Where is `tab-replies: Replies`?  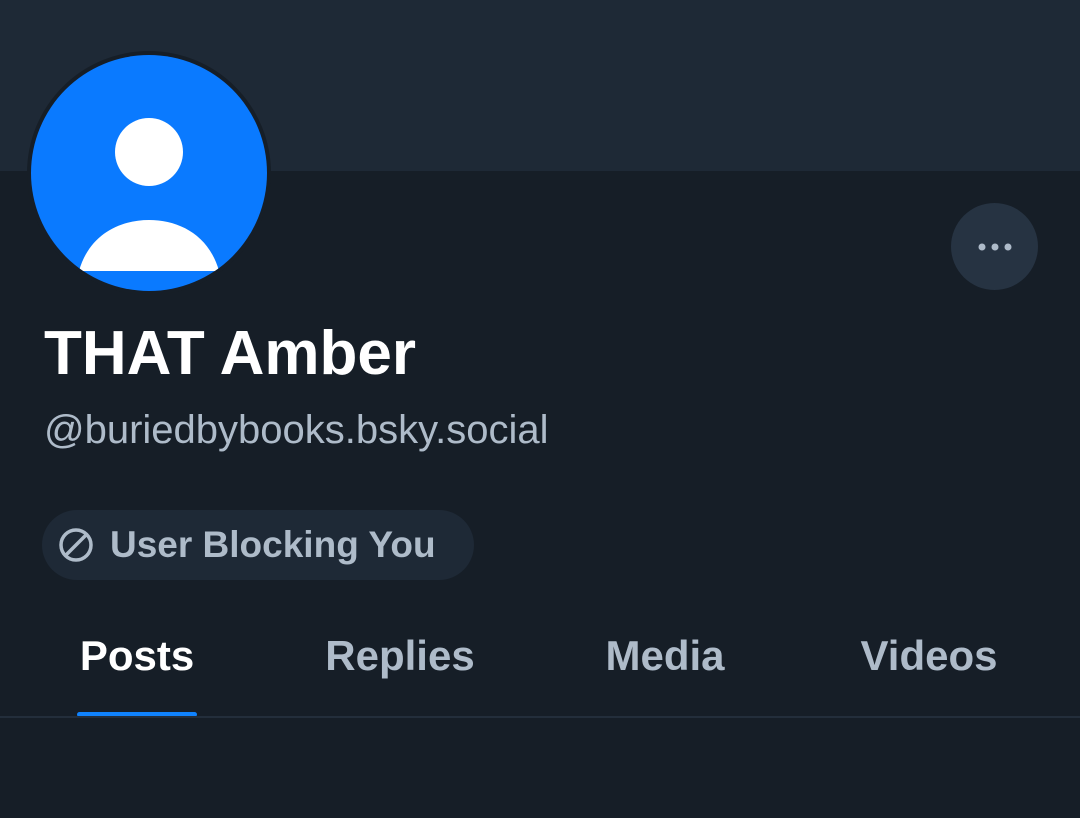 tab-replies: Replies is located at coordinates (400, 664).